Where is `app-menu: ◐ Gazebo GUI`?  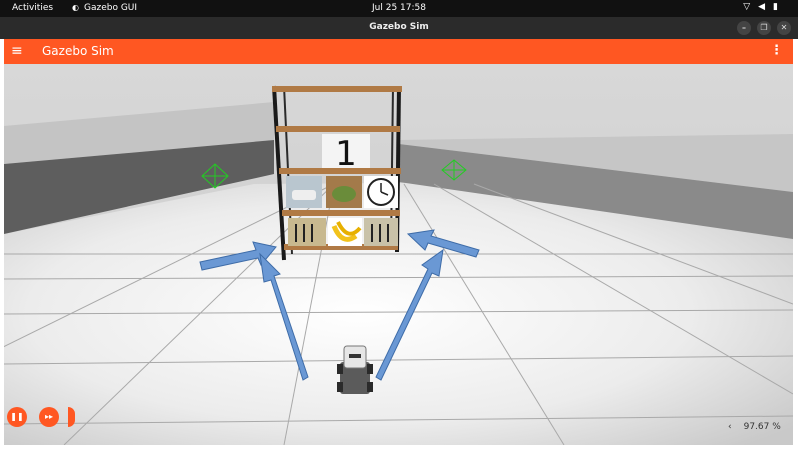
app-menu: ◐ Gazebo GUI is located at coordinates (104, 8).